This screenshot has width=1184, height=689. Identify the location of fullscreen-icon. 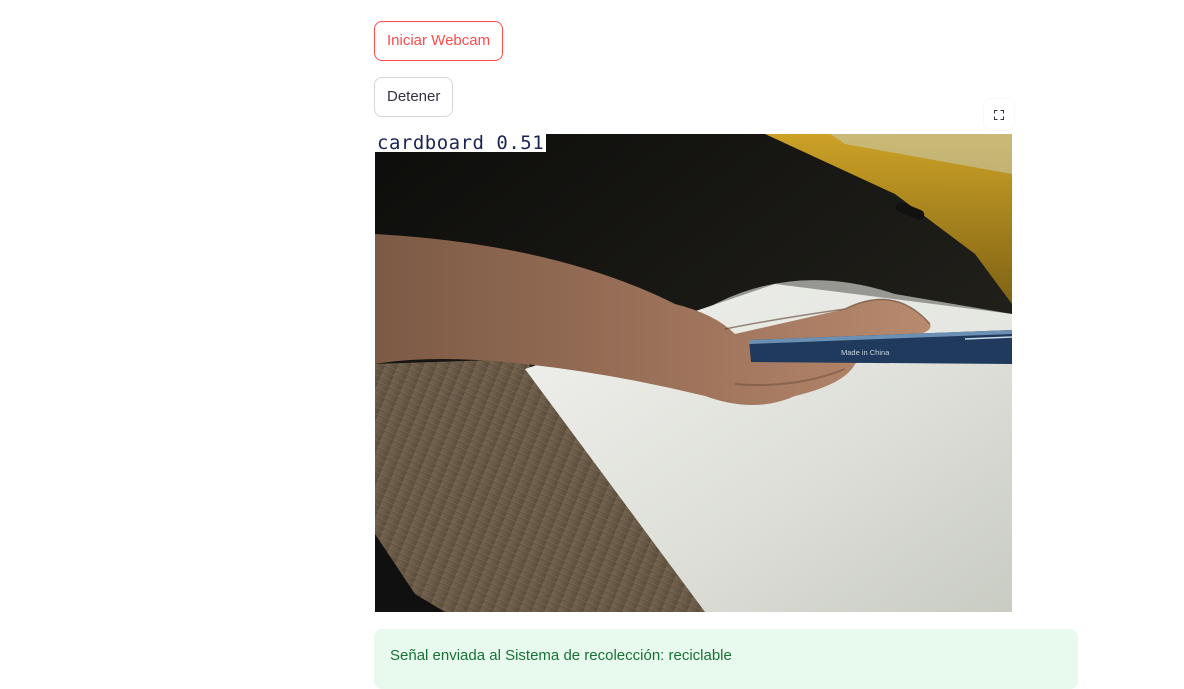
(999, 114).